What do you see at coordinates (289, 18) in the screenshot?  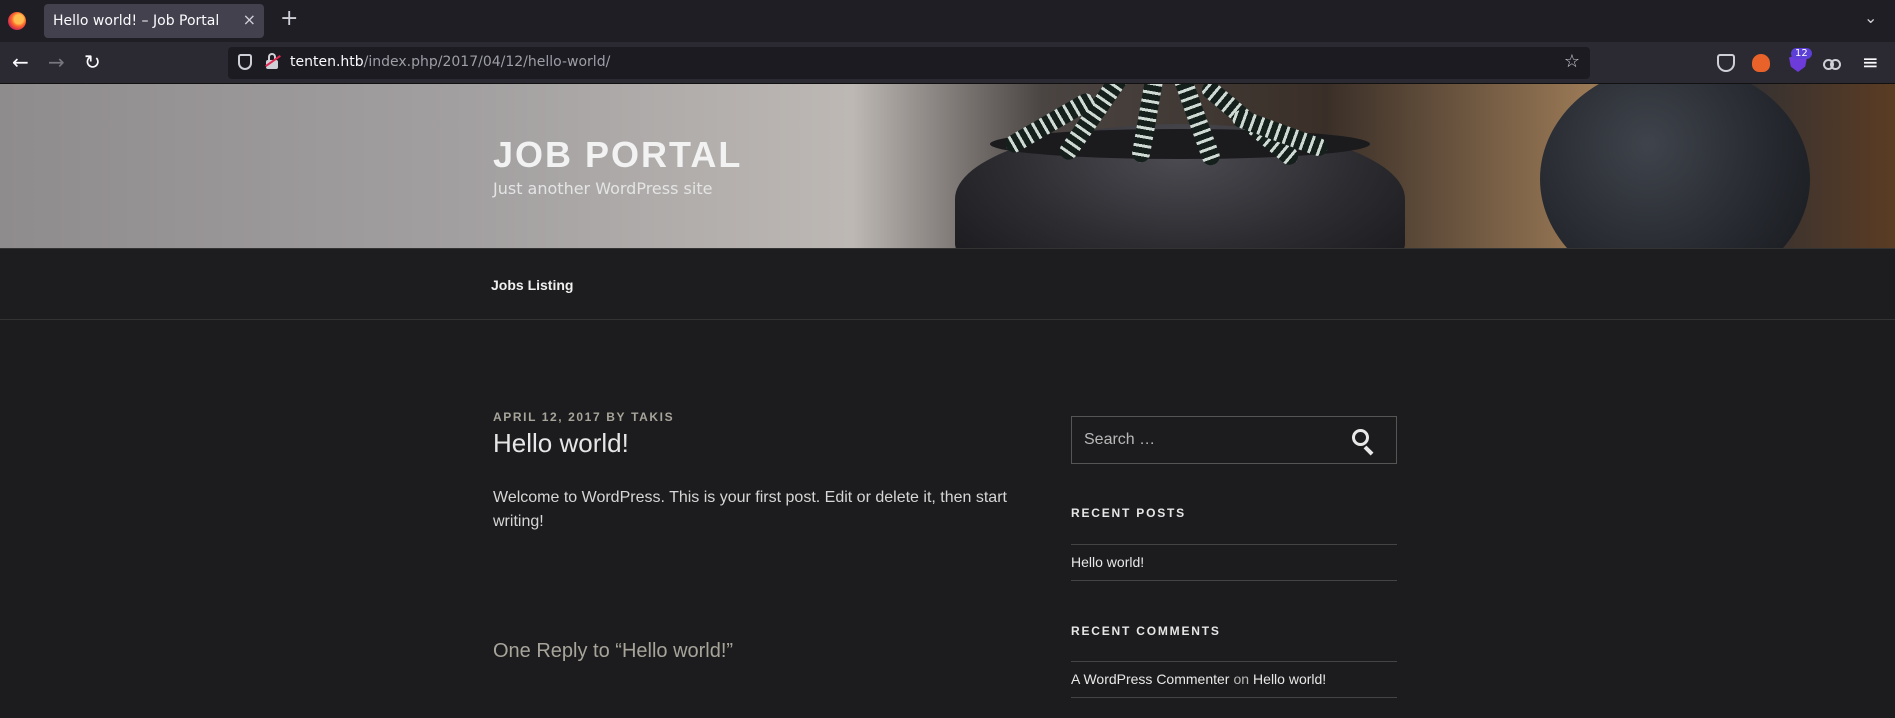 I see `new-tab-button: +` at bounding box center [289, 18].